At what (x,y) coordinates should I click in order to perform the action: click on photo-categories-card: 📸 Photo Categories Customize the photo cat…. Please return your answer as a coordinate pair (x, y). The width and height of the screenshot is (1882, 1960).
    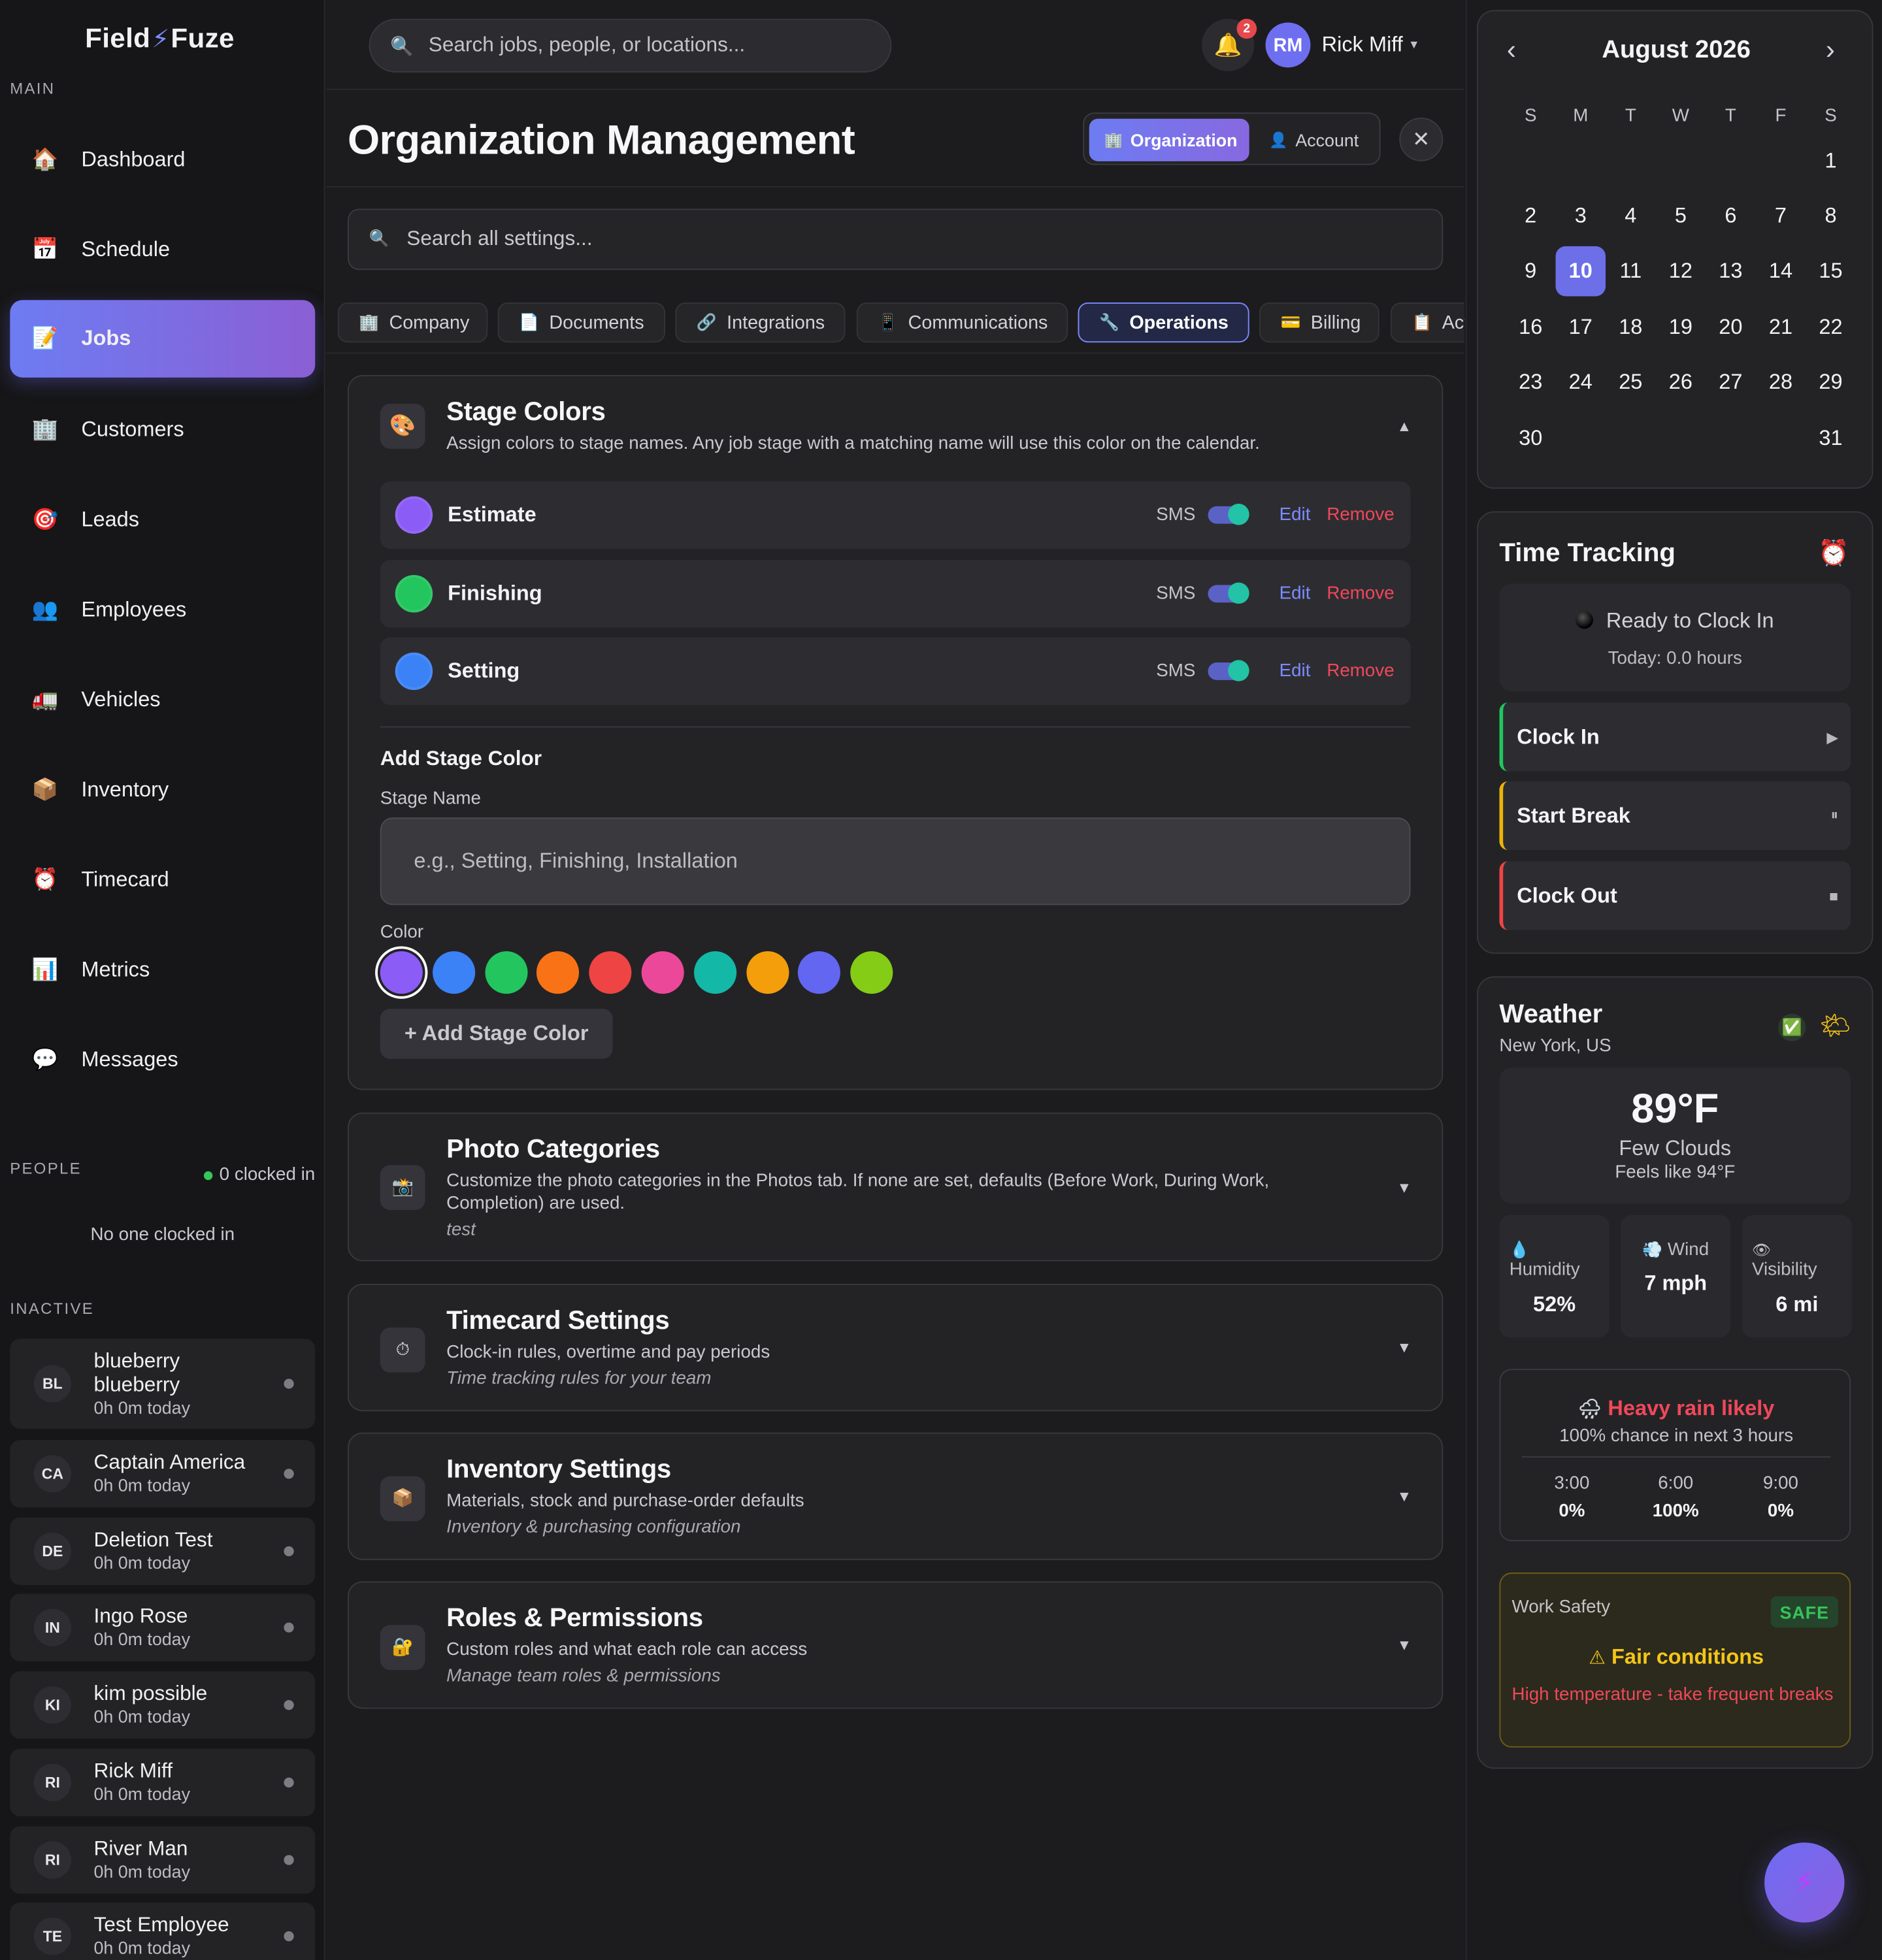
    Looking at the image, I should click on (895, 1187).